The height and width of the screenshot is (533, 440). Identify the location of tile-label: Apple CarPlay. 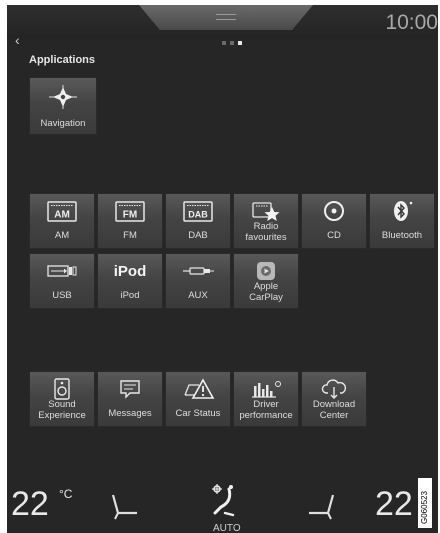
(266, 292).